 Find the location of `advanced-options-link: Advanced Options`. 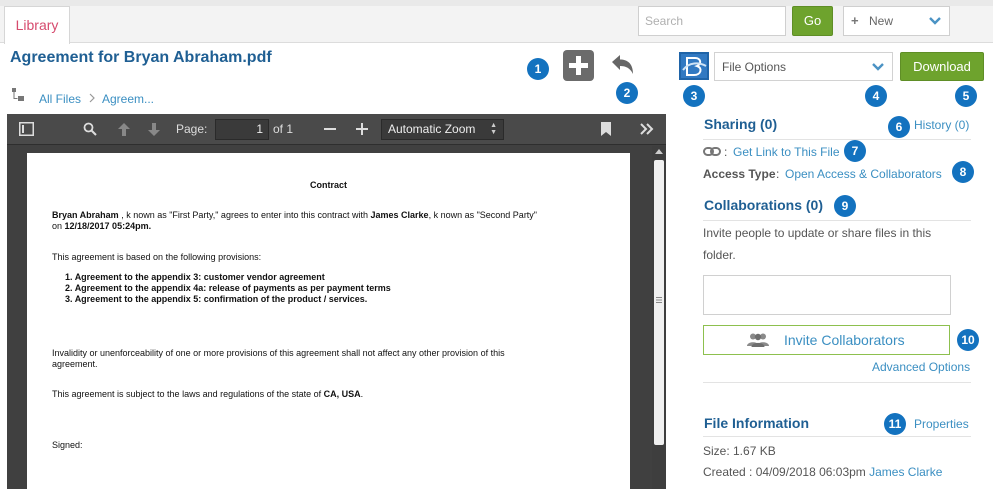

advanced-options-link: Advanced Options is located at coordinates (921, 367).